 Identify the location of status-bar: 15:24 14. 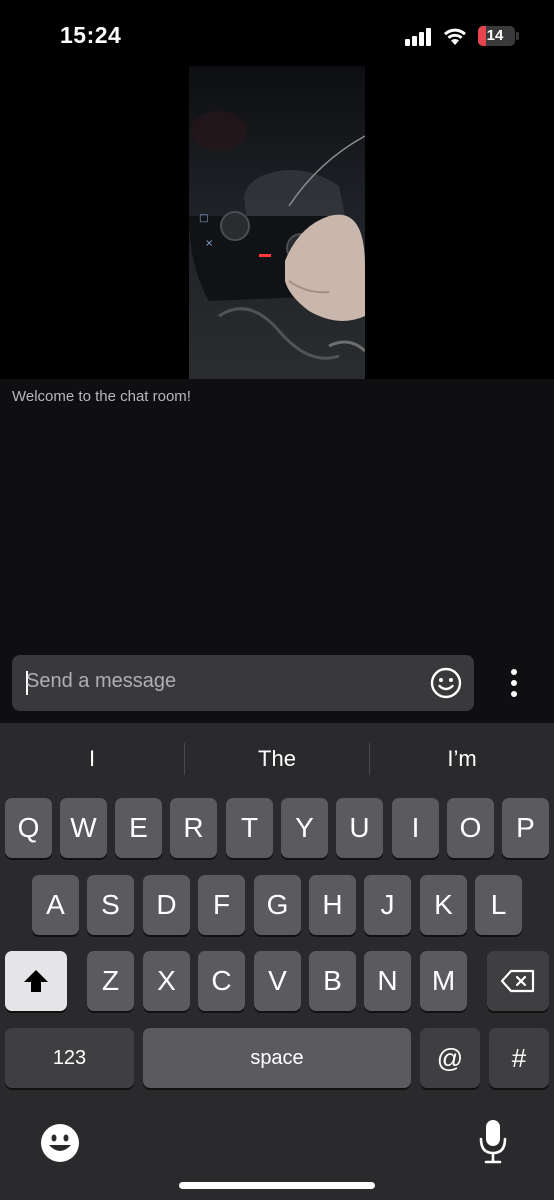
(277, 33).